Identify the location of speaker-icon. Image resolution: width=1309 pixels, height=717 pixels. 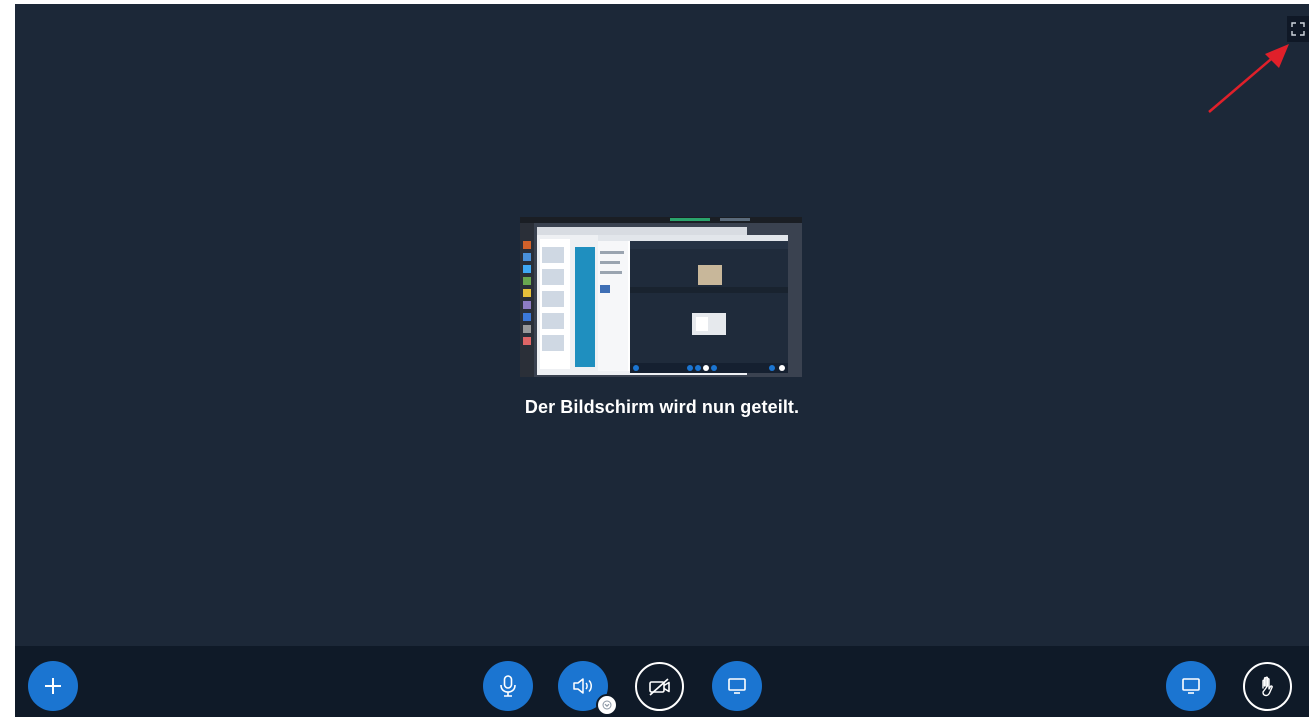
(582, 686).